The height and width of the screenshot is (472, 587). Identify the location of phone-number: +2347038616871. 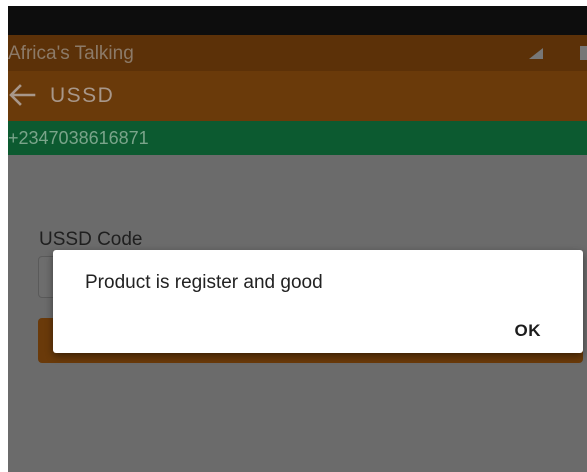
(78, 138).